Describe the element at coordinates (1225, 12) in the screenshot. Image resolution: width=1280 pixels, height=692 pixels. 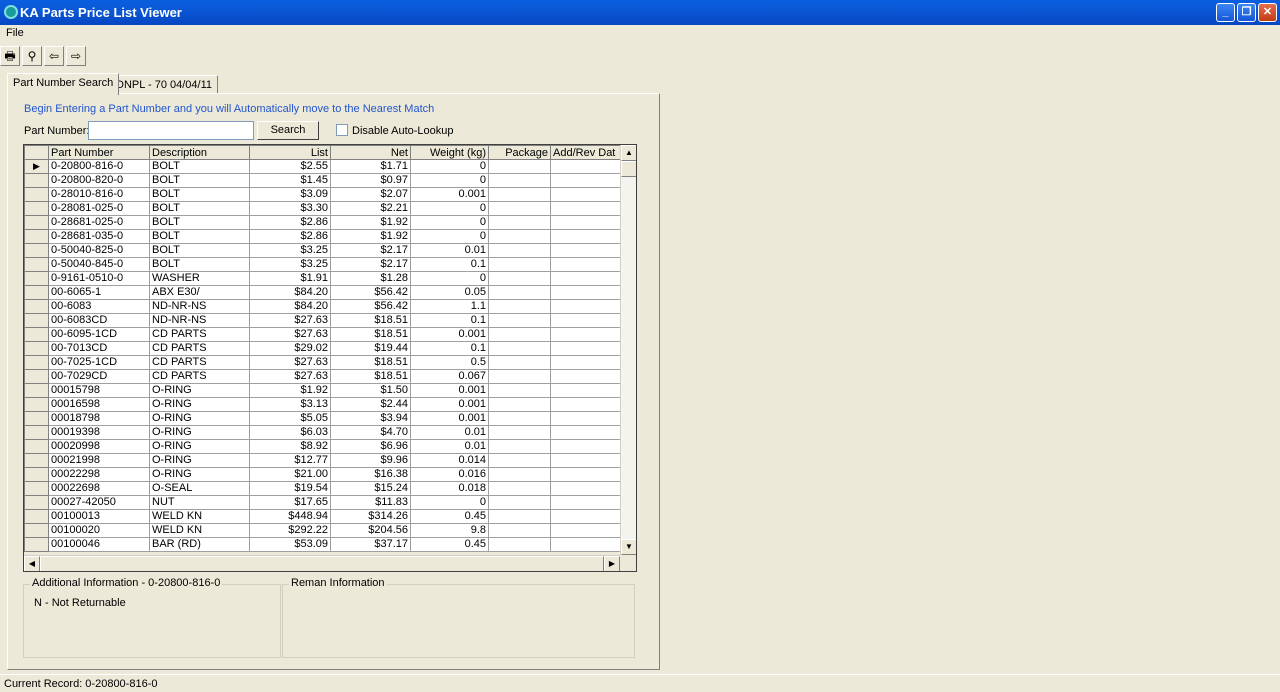
I see `minimize-button: _` at that location.